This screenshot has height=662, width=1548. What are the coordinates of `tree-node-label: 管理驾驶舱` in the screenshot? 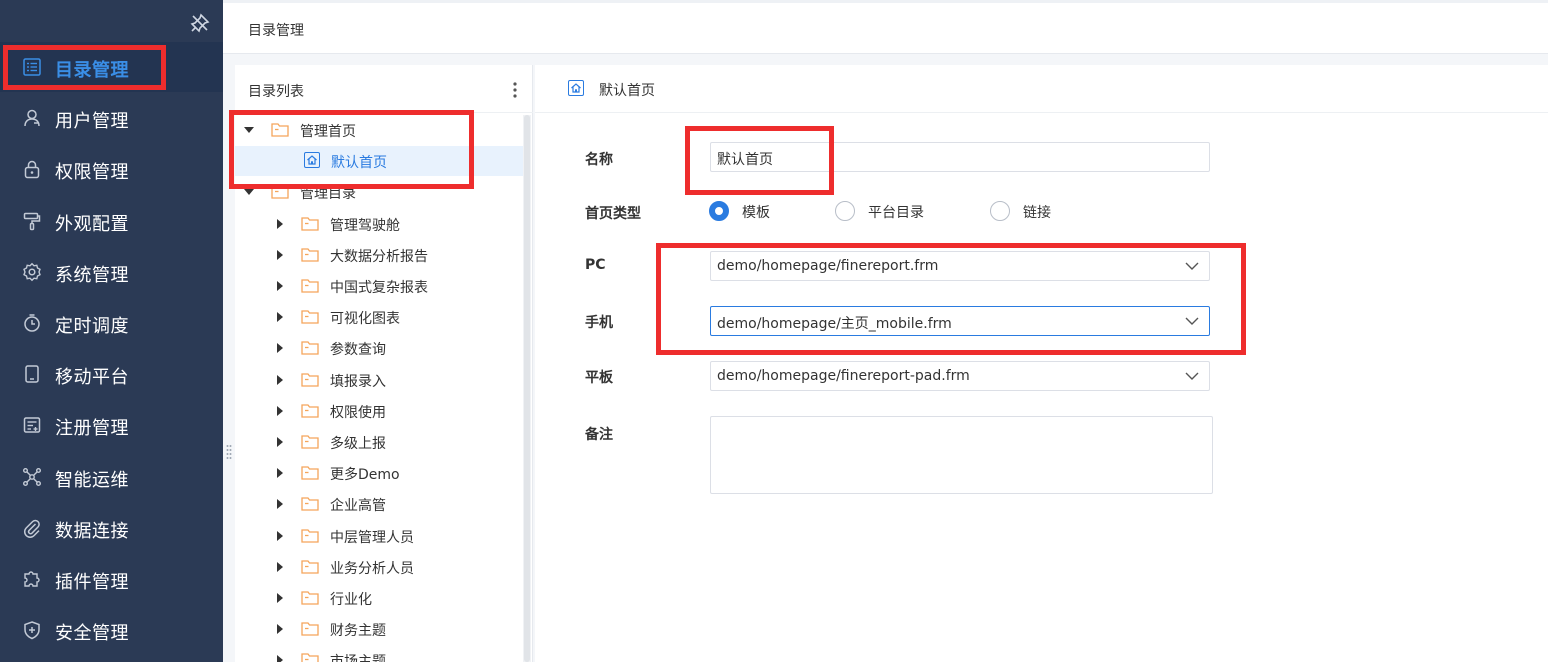 It's located at (365, 225).